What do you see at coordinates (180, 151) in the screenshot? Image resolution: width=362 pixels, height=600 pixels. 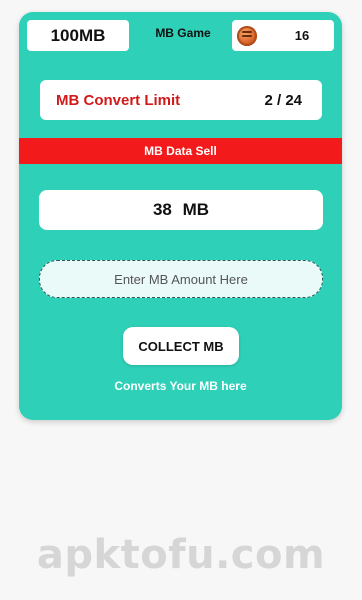 I see `data-sell-banner: MB Data Sell` at bounding box center [180, 151].